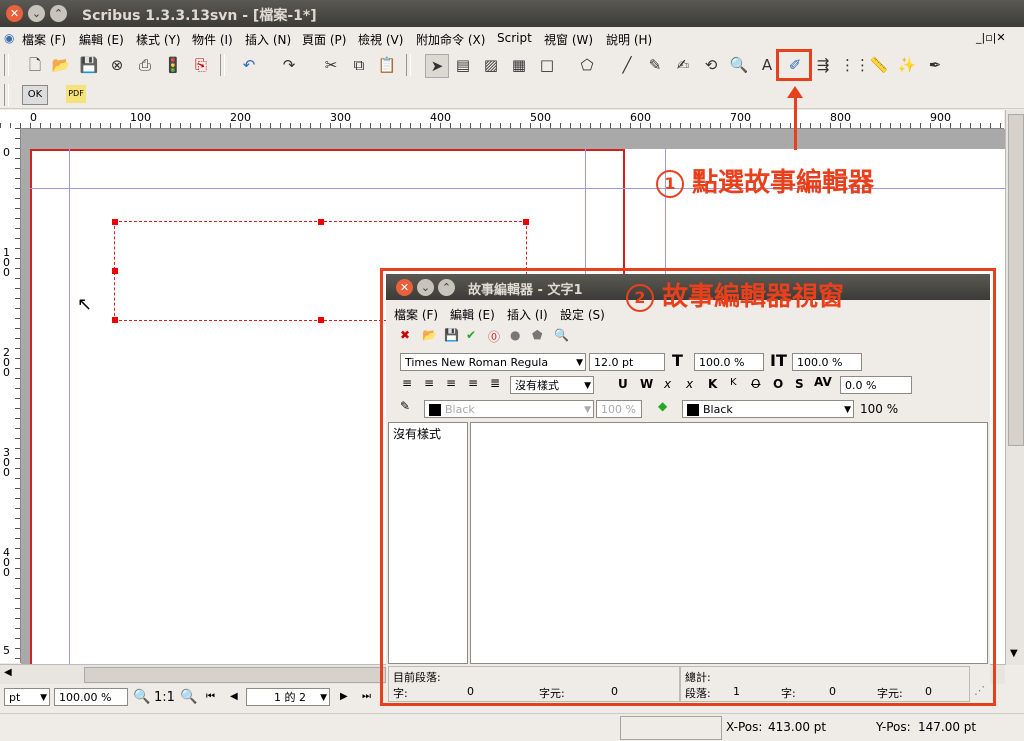 Image resolution: width=1024 pixels, height=741 pixels. What do you see at coordinates (429, 383) in the screenshot?
I see `align-center-icon: ≡` at bounding box center [429, 383].